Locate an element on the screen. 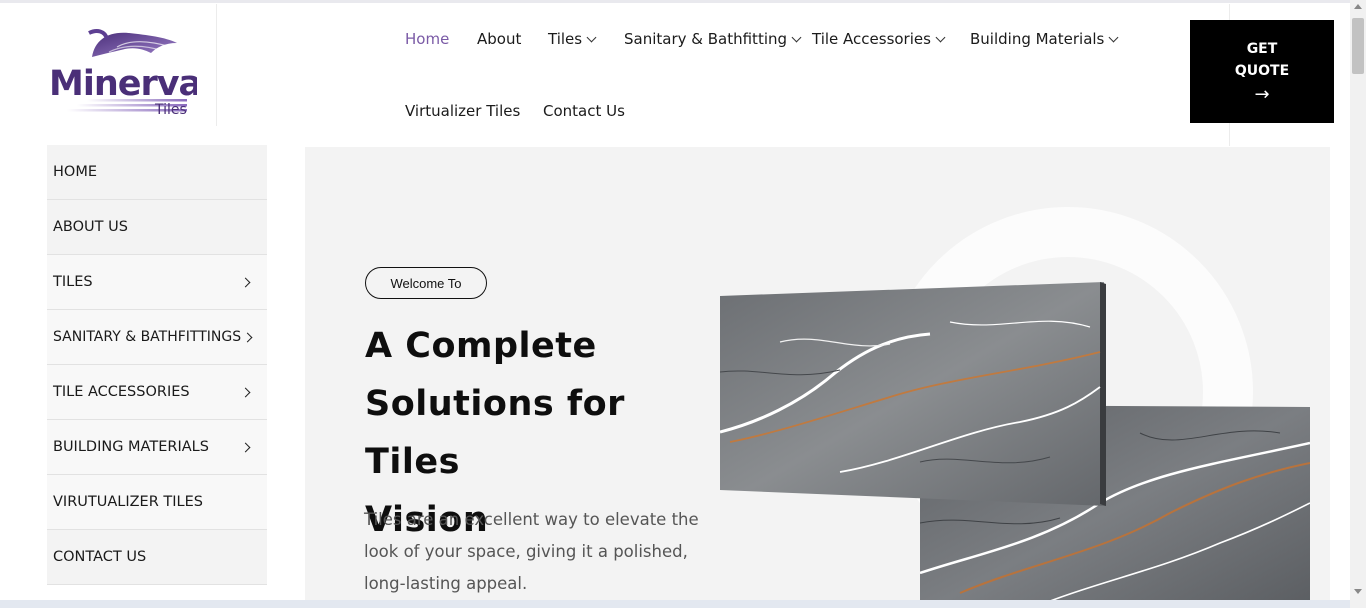 The height and width of the screenshot is (608, 1366). nav-tile-accessories: Tile Accessories is located at coordinates (879, 39).